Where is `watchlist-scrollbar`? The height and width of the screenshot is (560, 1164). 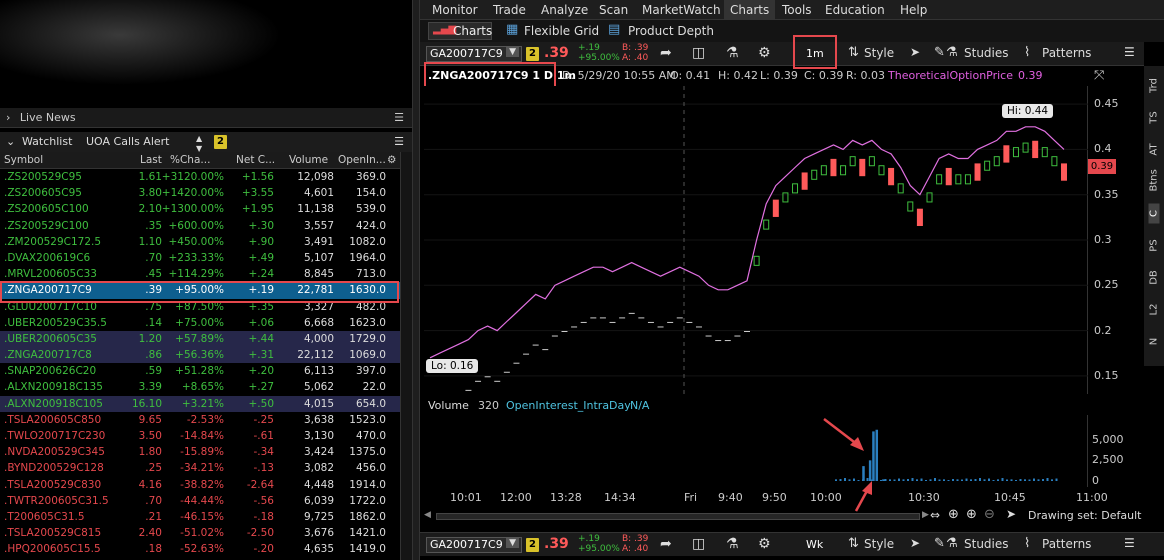 watchlist-scrollbar is located at coordinates (406, 356).